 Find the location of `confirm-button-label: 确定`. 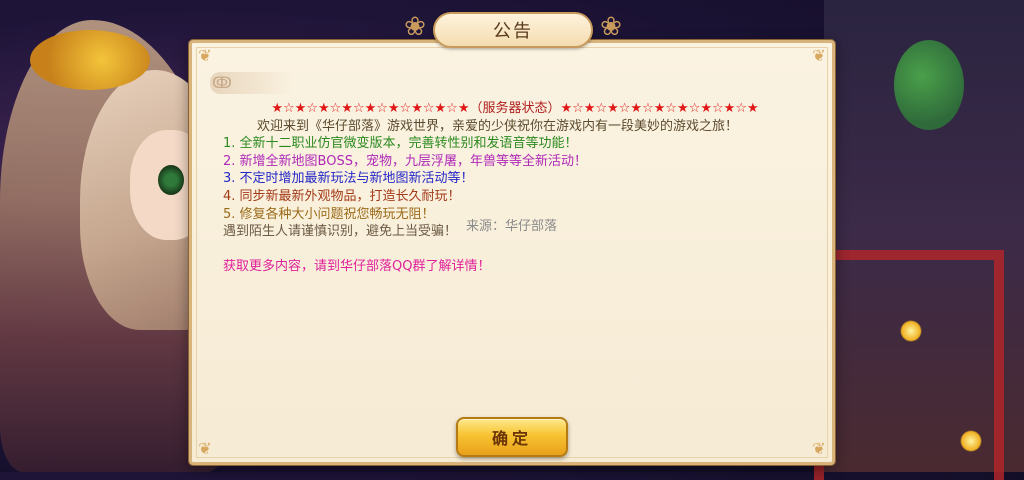

confirm-button-label: 确定 is located at coordinates (511, 438).